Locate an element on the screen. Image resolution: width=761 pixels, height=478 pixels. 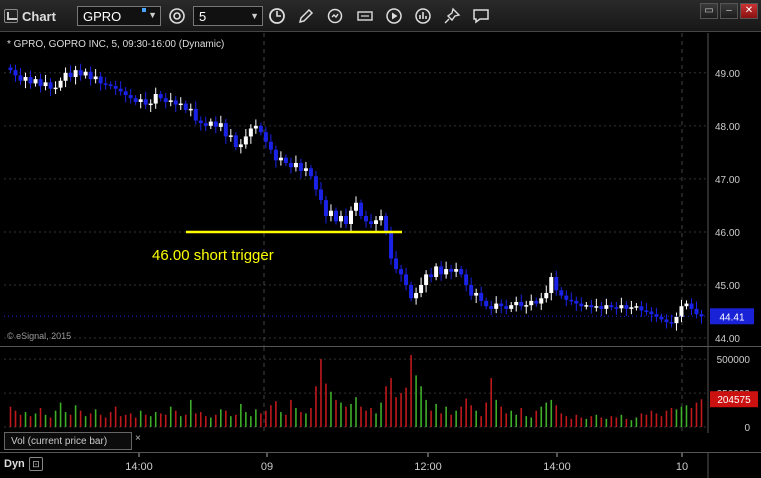
copyright-text: © eSignal, 2015 is located at coordinates (39, 336).